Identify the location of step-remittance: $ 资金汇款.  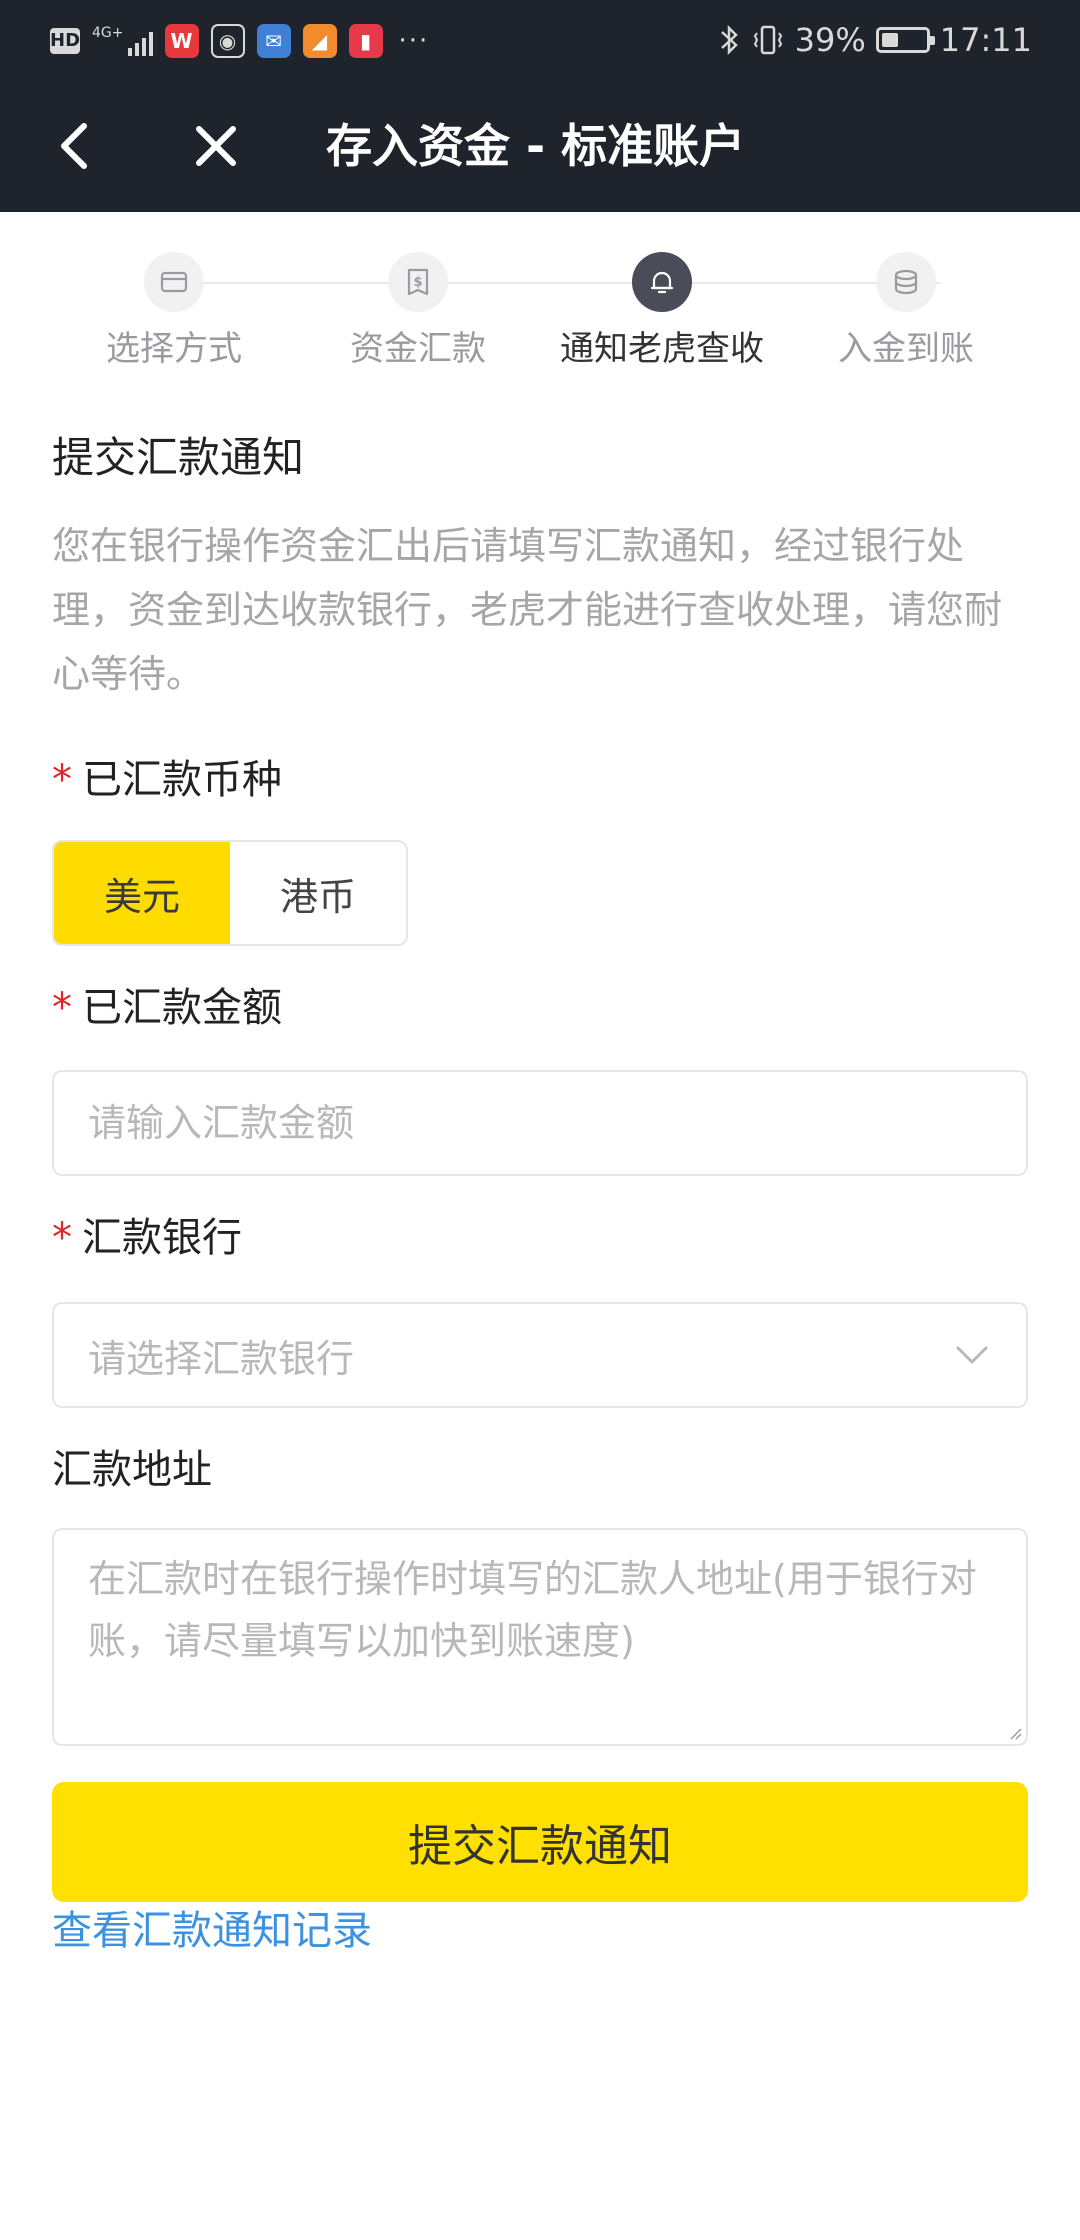
(418, 312).